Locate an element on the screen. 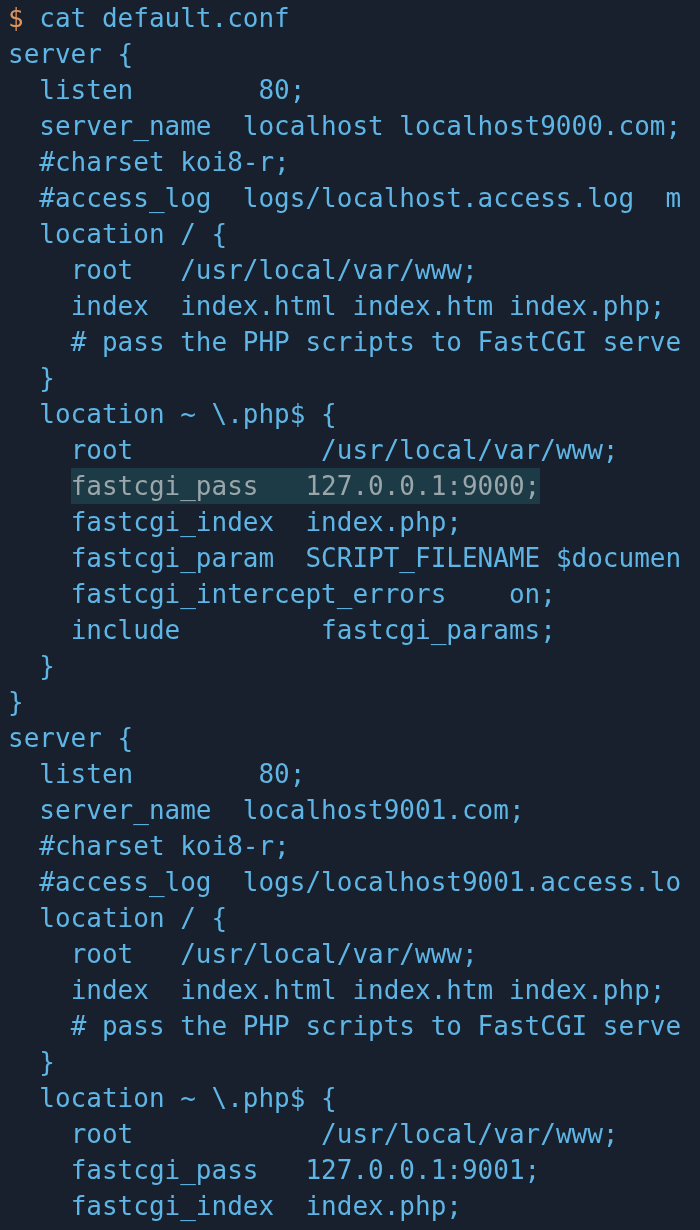 The width and height of the screenshot is (700, 1230). command-line: $ cat default.conf is located at coordinates (149, 18).